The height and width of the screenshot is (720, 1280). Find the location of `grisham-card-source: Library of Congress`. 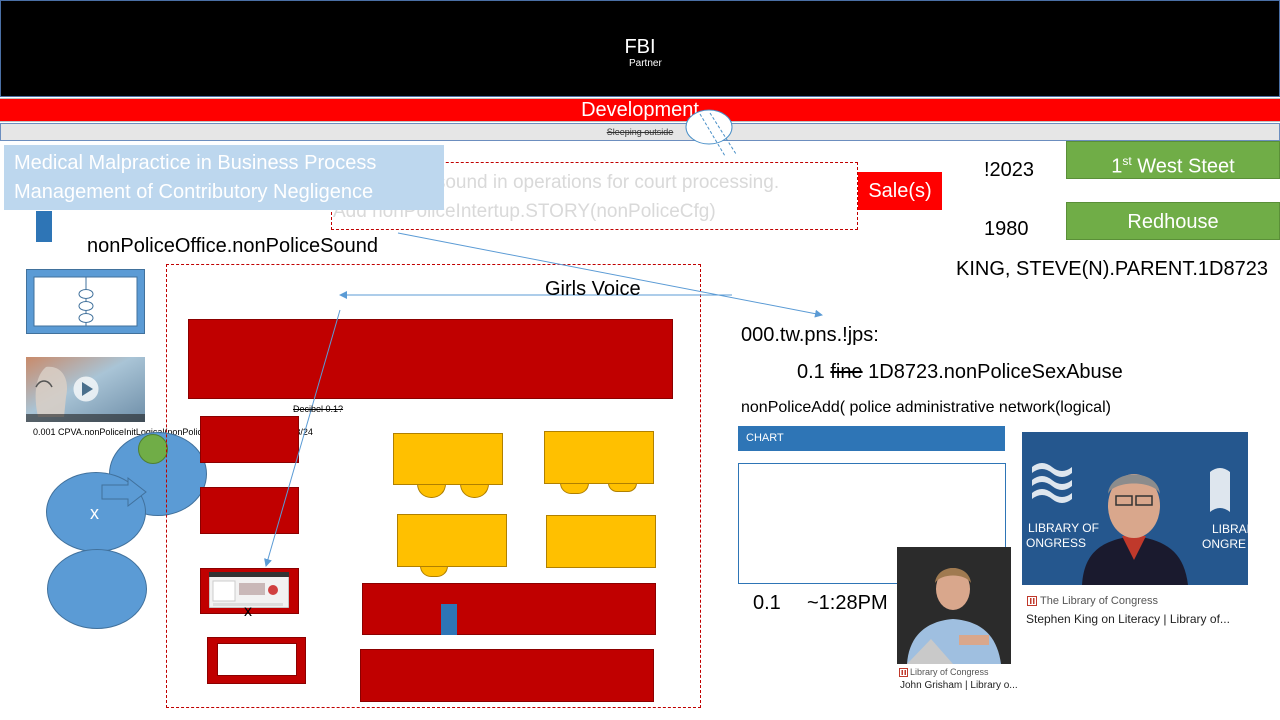

grisham-card-source: Library of Congress is located at coordinates (949, 672).